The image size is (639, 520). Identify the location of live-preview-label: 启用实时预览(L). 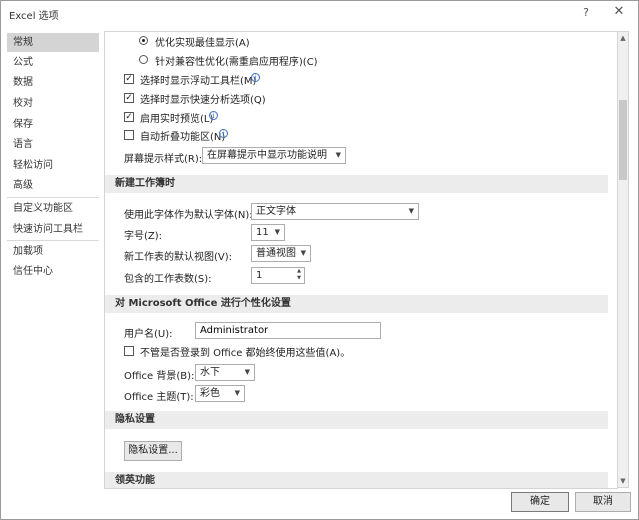
(177, 119).